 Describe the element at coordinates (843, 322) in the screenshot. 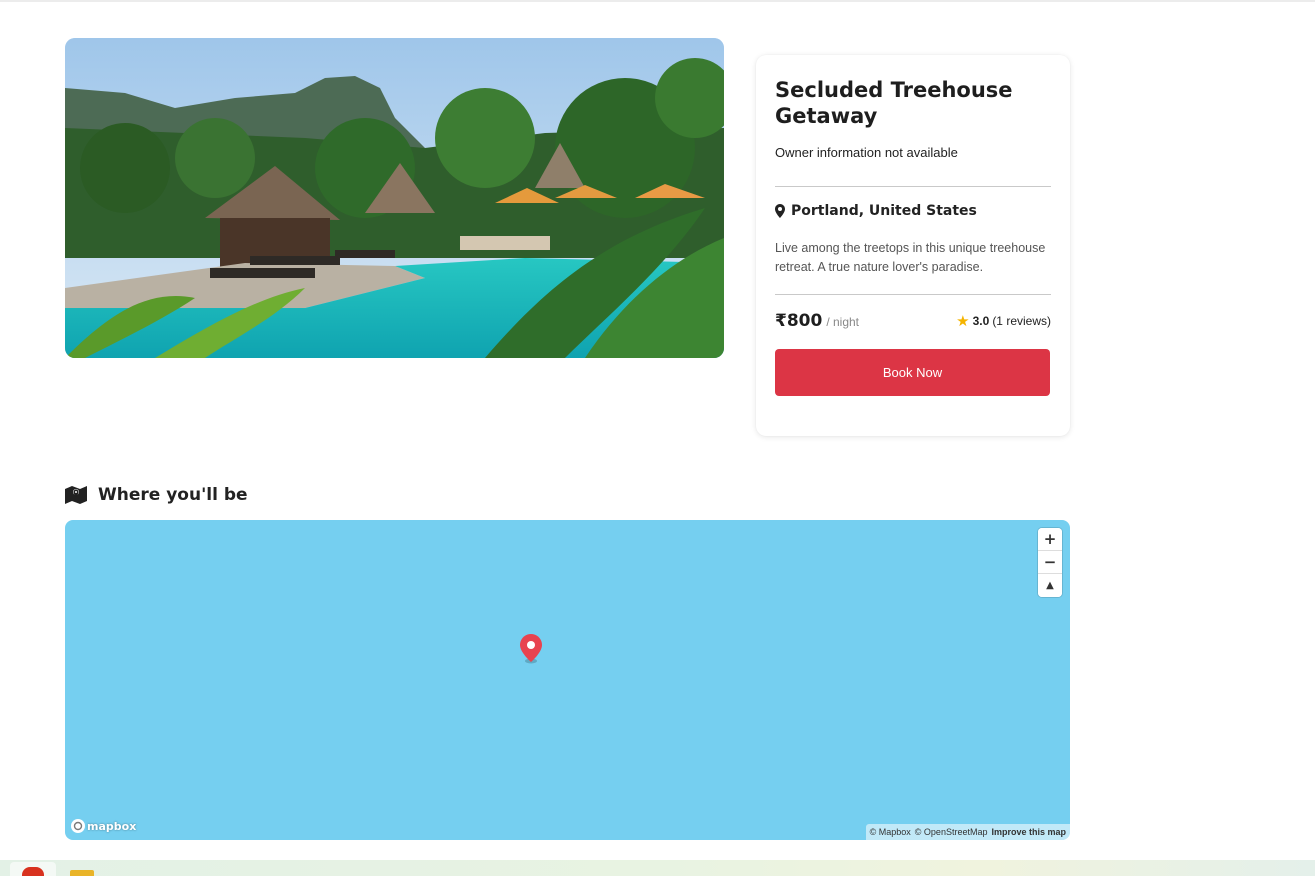

I see `price-unit: / night` at that location.